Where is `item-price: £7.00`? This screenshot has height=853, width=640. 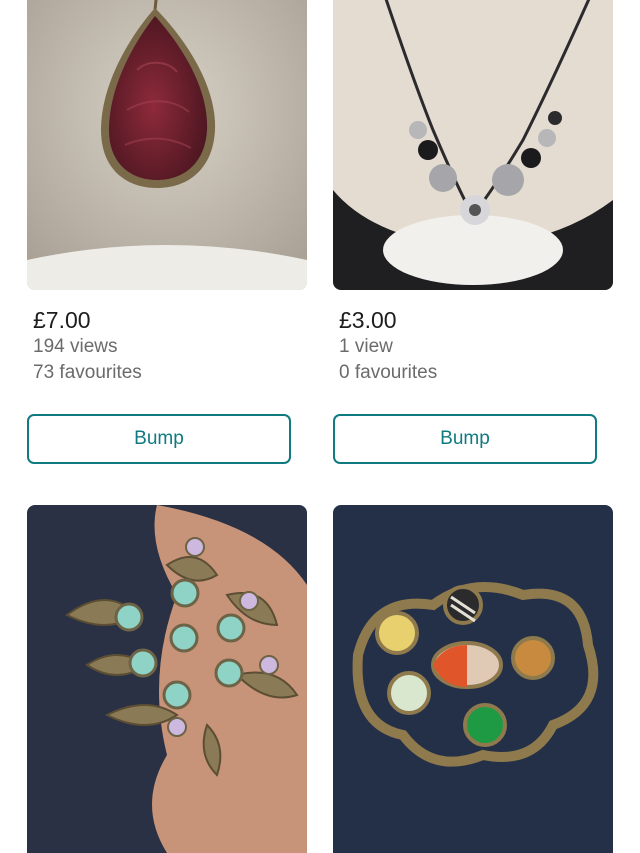 item-price: £7.00 is located at coordinates (62, 320).